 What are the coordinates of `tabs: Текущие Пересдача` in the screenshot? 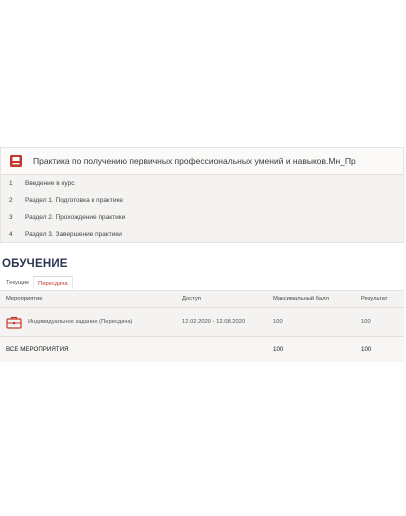 It's located at (37, 282).